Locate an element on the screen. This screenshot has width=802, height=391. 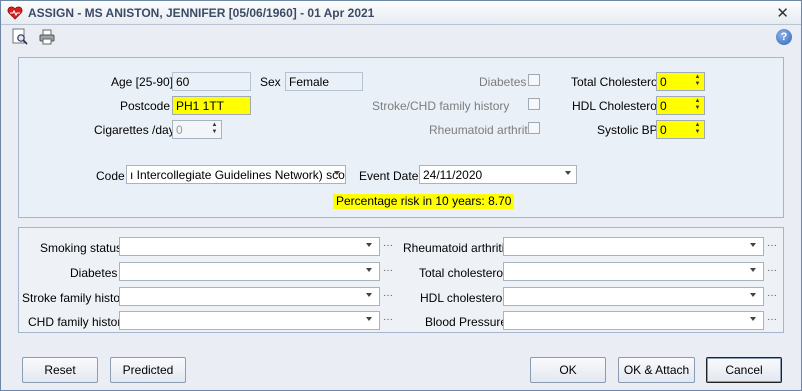
systolic-bp-stepper: 0 ▲ ▼ is located at coordinates (680, 129).